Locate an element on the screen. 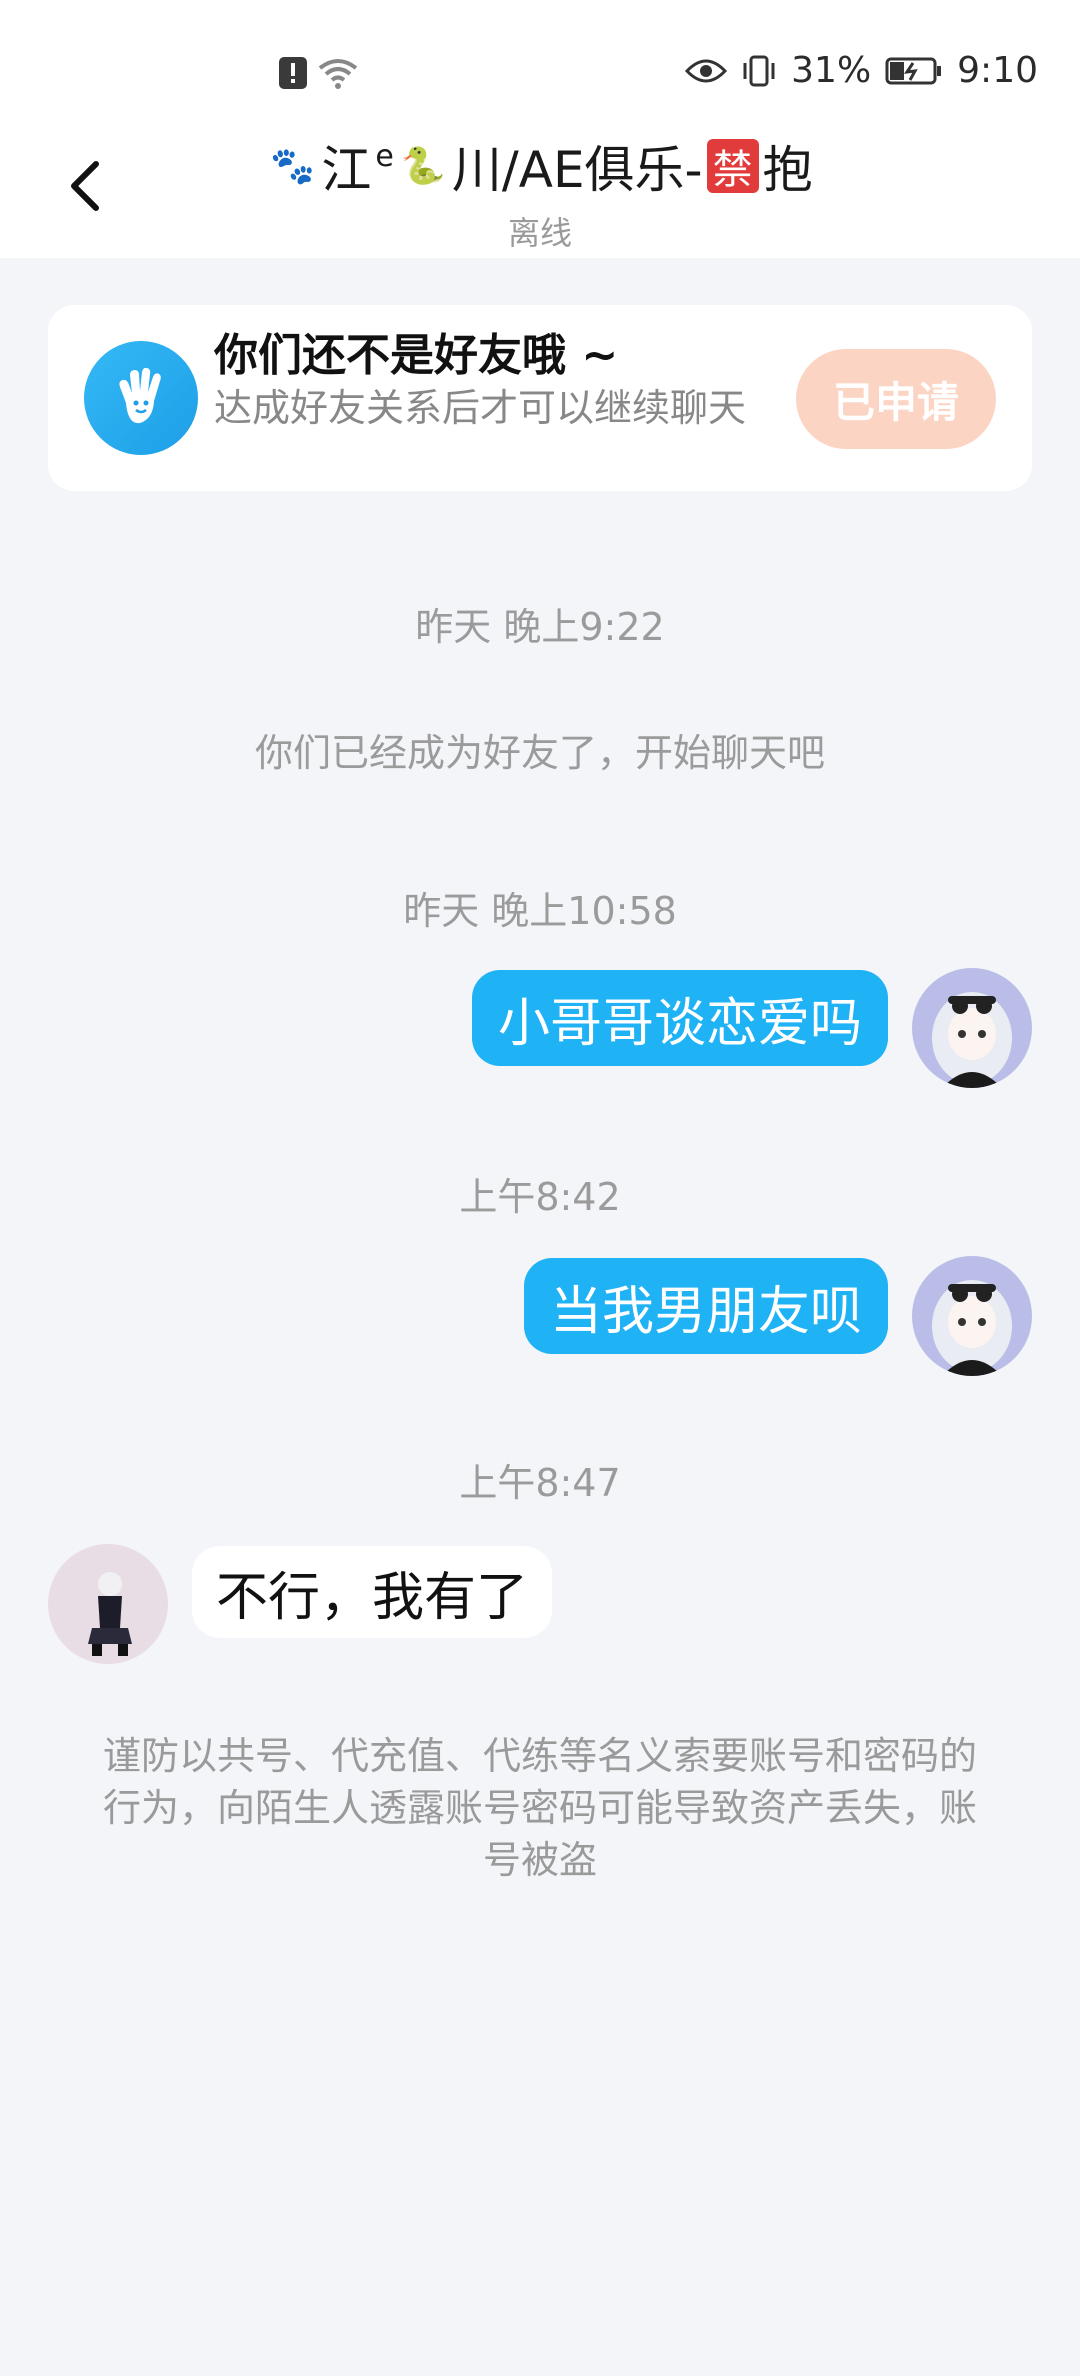 This screenshot has height=2376, width=1080. notice-description: 达成好友关系后才可以继续聊天 is located at coordinates (480, 408).